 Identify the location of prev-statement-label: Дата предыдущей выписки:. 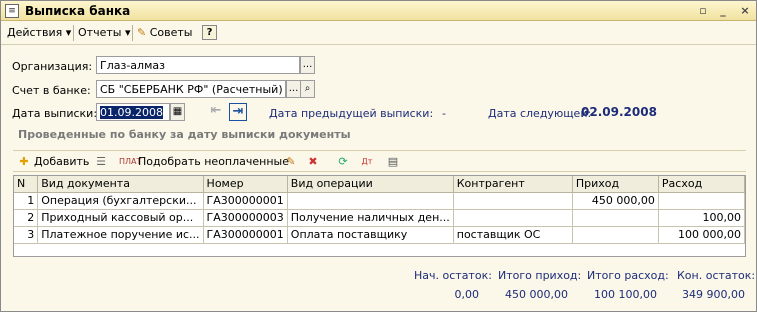
(351, 113).